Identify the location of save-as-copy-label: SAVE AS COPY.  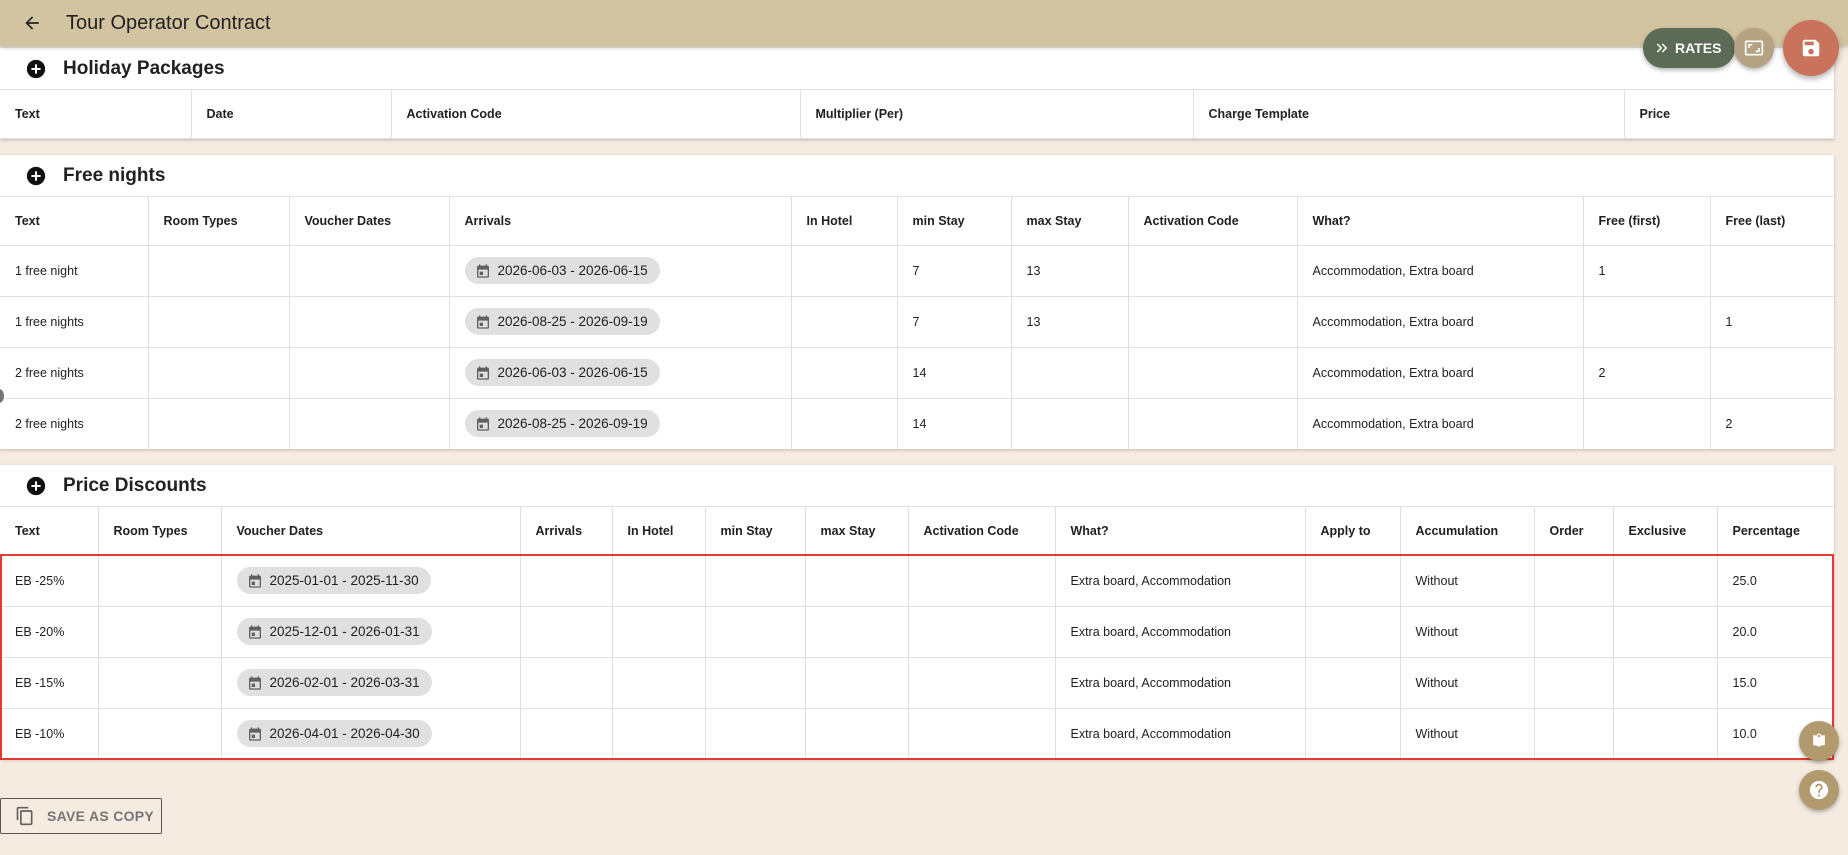
(101, 816).